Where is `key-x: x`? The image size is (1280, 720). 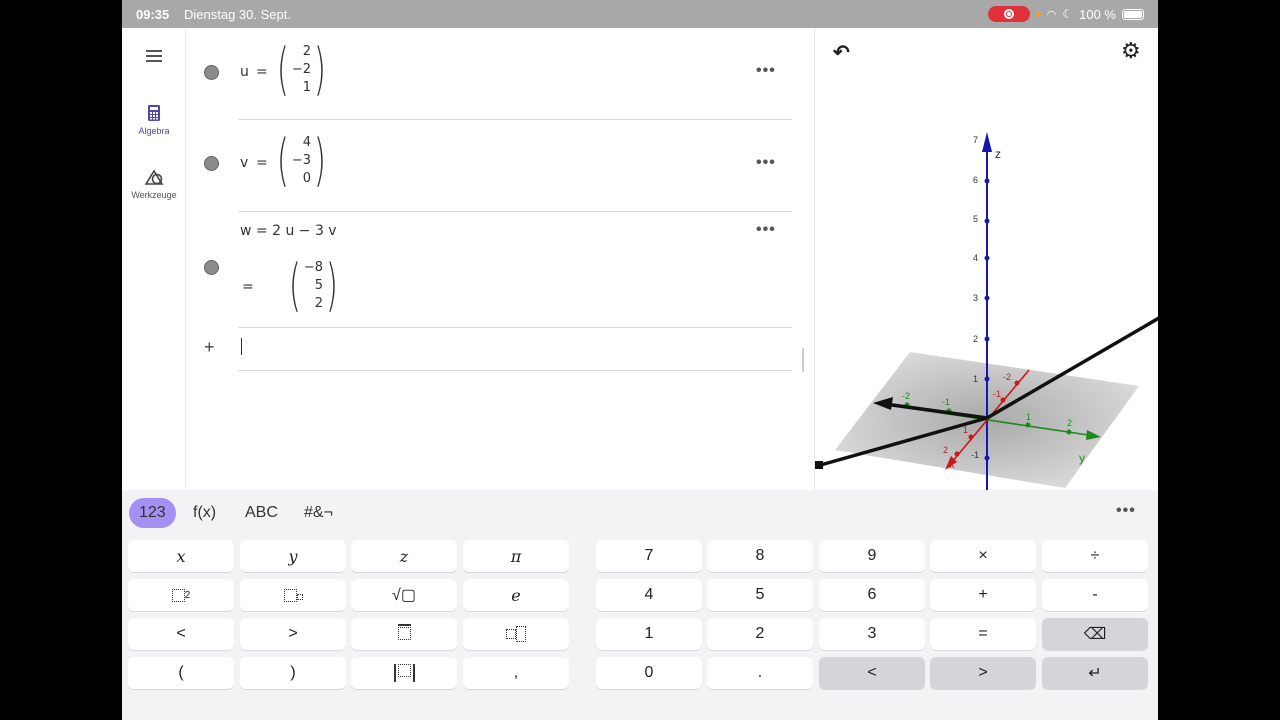
key-x: x is located at coordinates (181, 556).